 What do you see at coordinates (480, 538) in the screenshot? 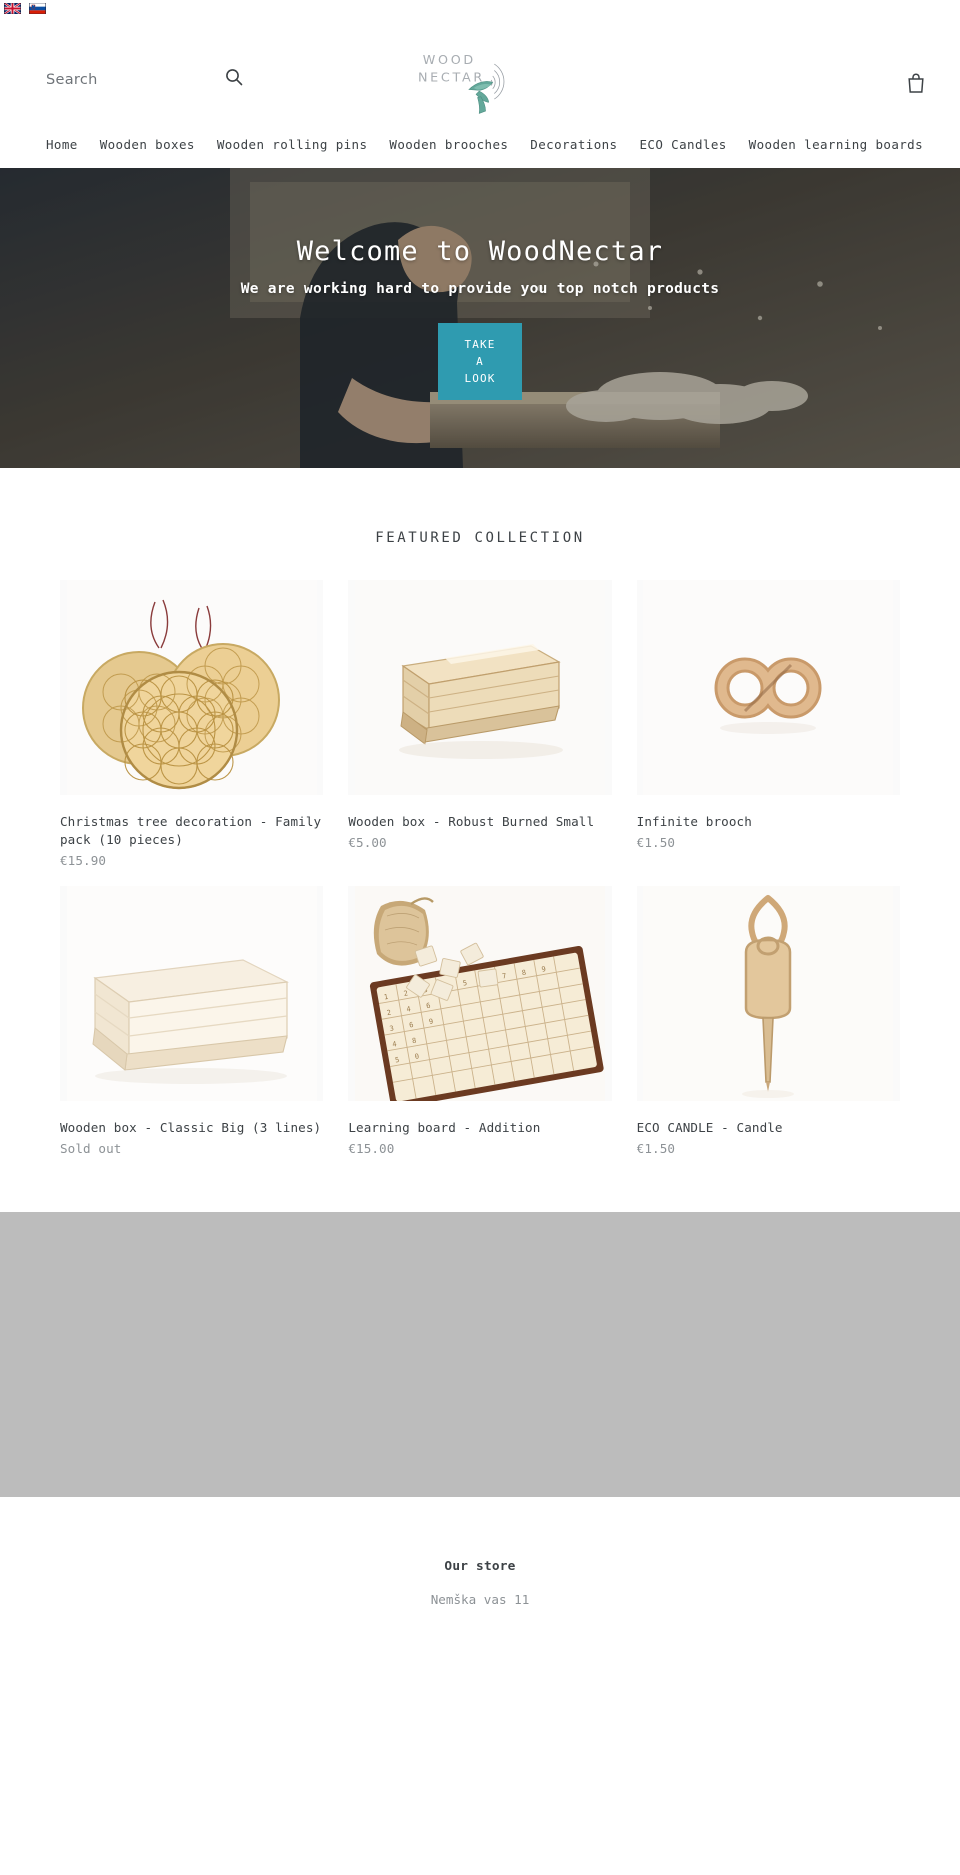
I see `featured-collection-heading: FEATURED COLLECTION` at bounding box center [480, 538].